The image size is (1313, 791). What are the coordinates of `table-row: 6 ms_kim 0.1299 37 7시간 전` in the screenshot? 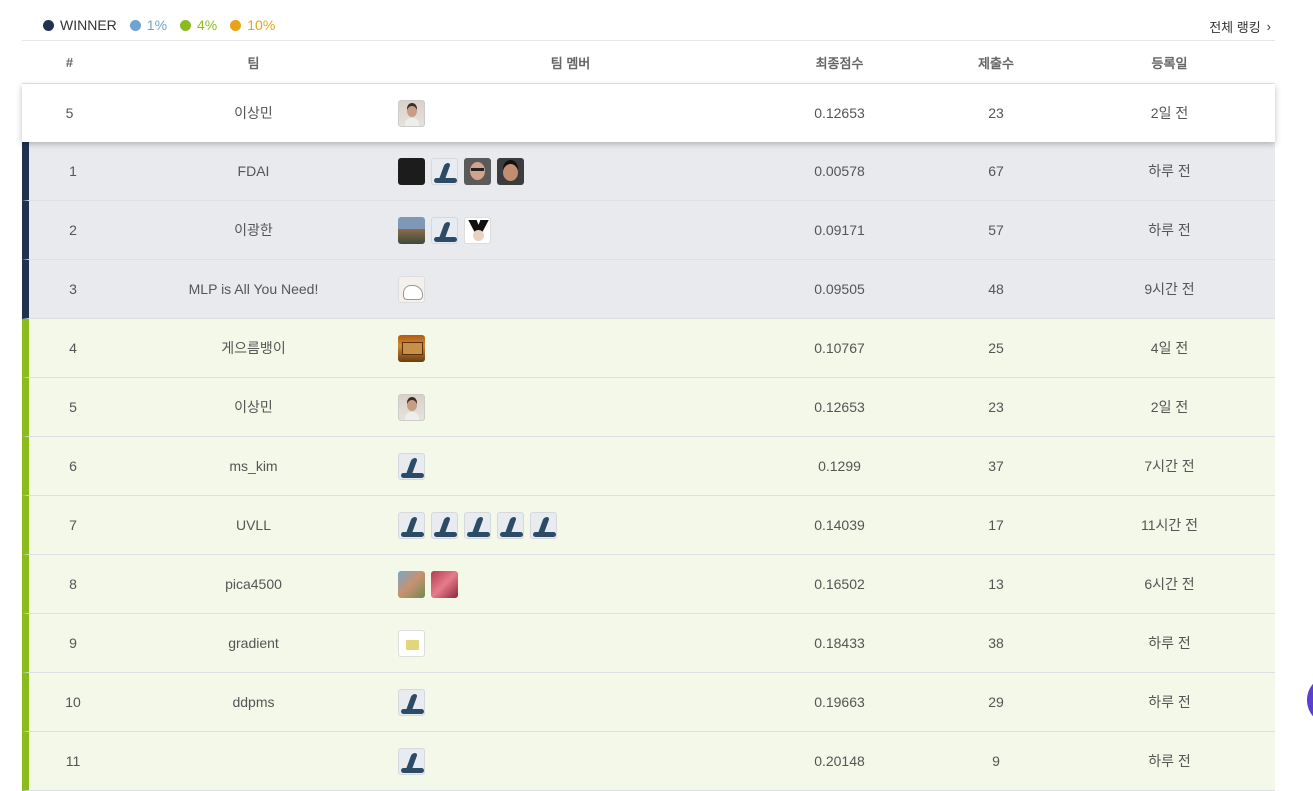 It's located at (648, 466).